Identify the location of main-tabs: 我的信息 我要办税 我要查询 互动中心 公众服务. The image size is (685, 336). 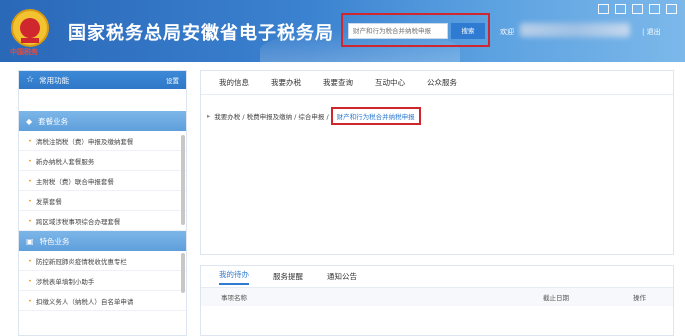
(437, 83).